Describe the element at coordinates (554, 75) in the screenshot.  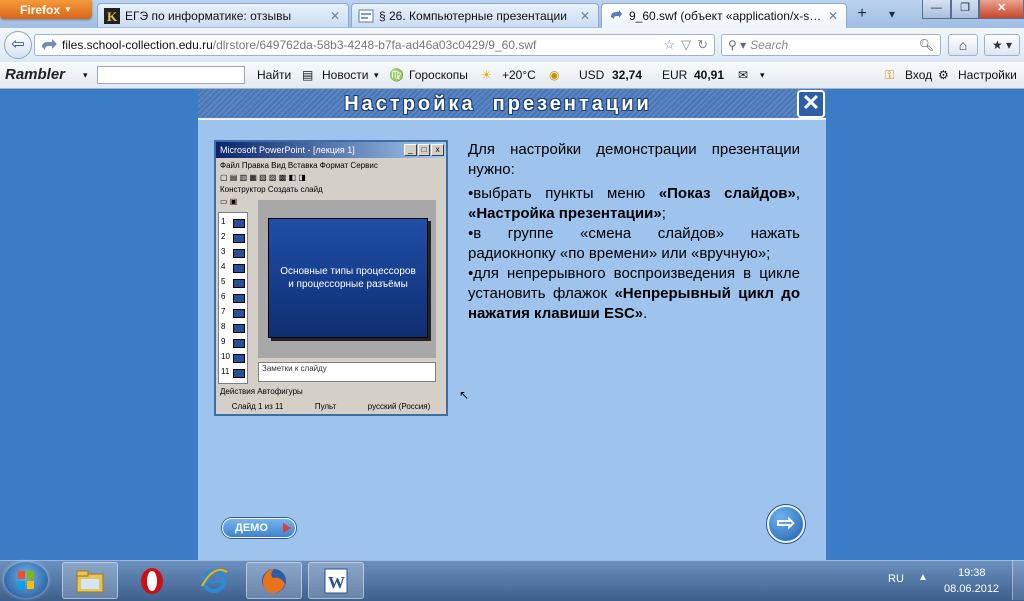
I see `currency-icon: ◉` at that location.